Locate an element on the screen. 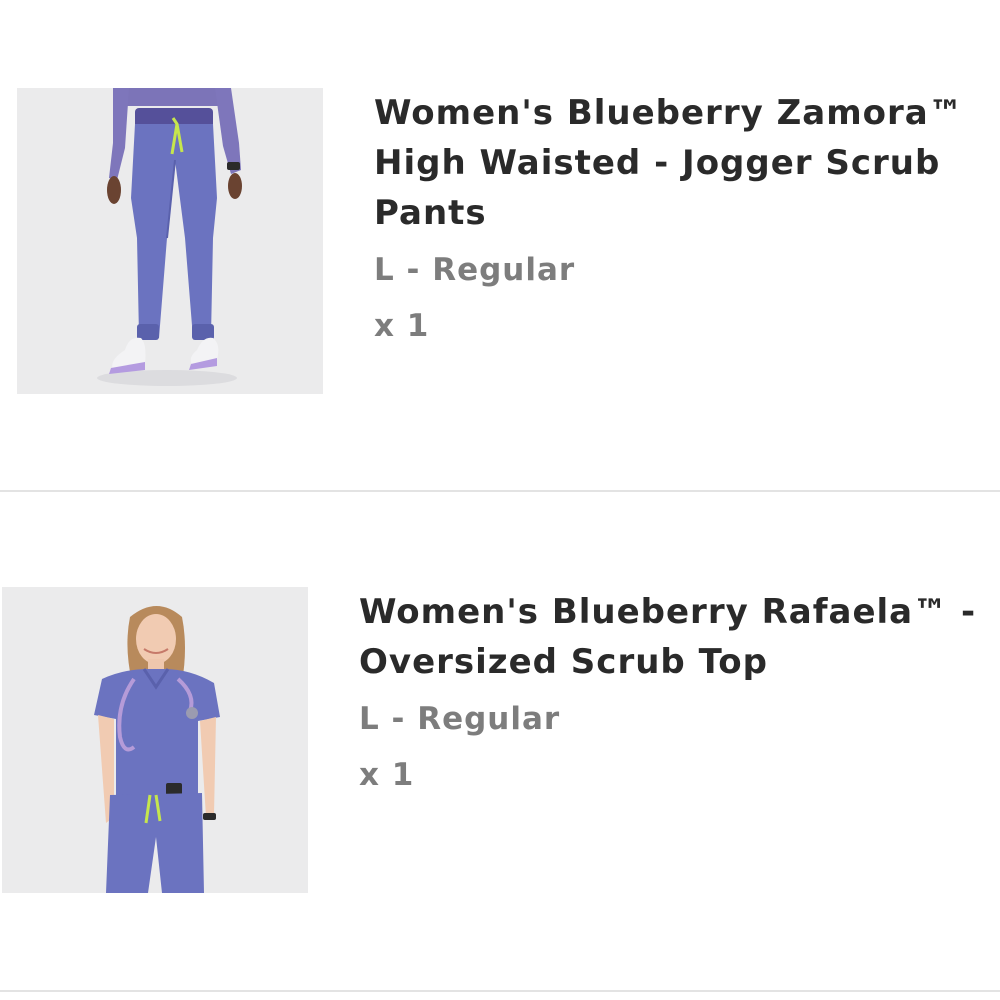 This screenshot has width=1000, height=1000. product-image-jogger-pants is located at coordinates (170, 241).